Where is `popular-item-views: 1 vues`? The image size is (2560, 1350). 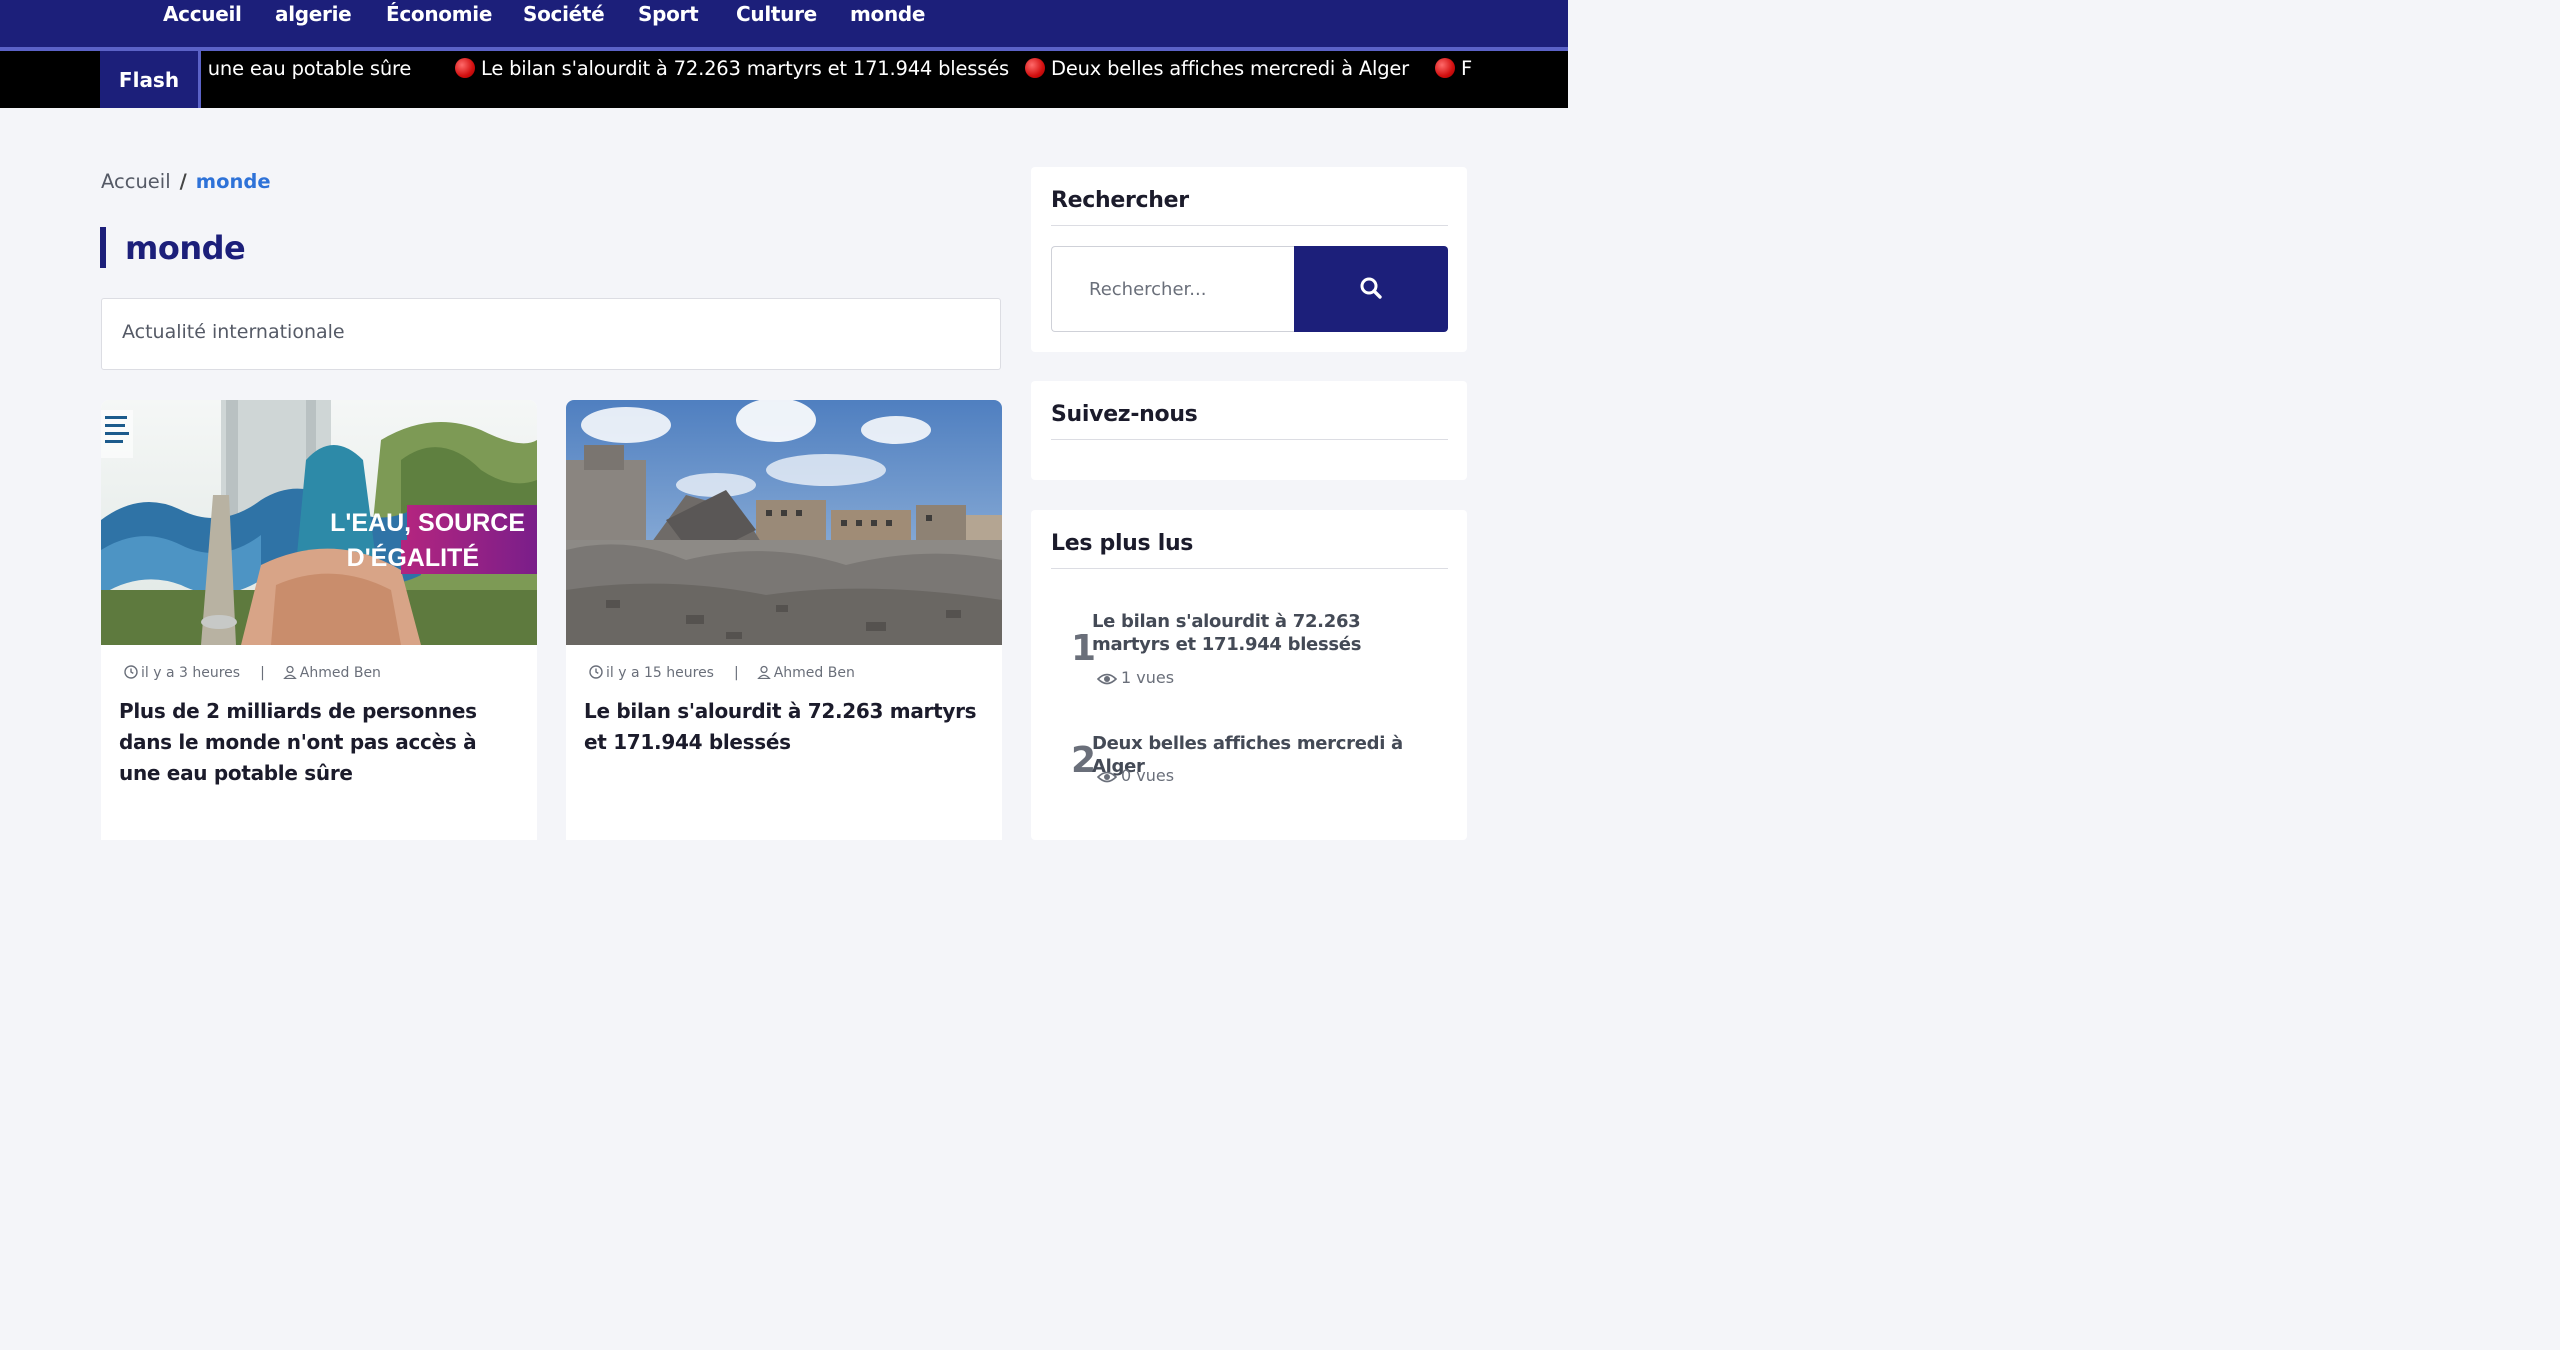
popular-item-views: 1 vues is located at coordinates (1135, 677).